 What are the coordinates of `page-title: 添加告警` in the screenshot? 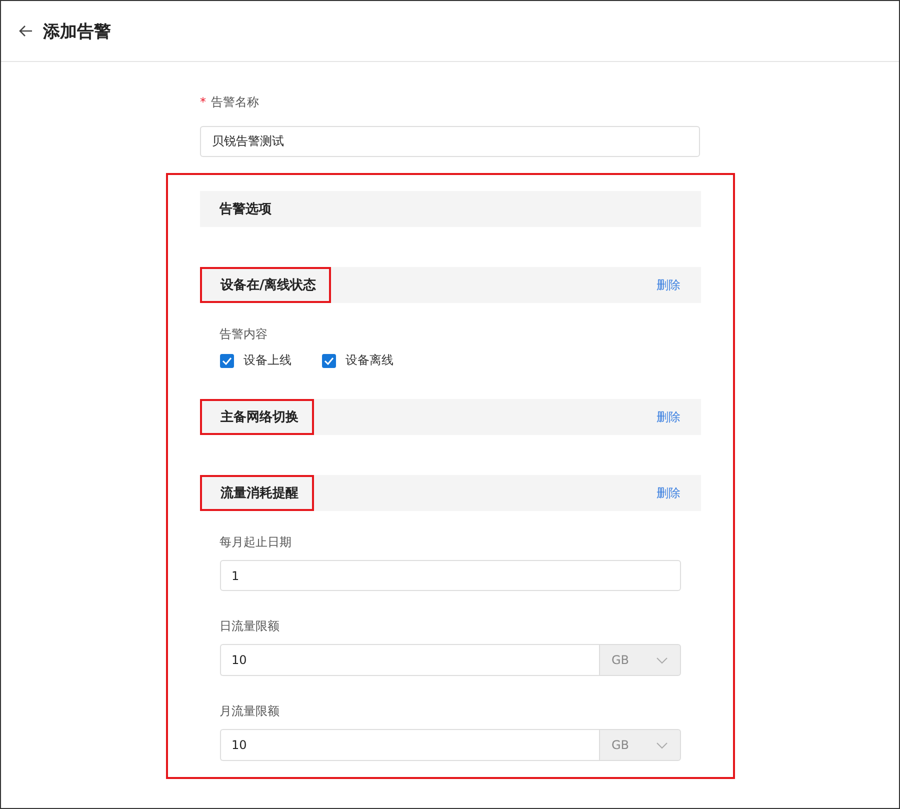 It's located at (77, 31).